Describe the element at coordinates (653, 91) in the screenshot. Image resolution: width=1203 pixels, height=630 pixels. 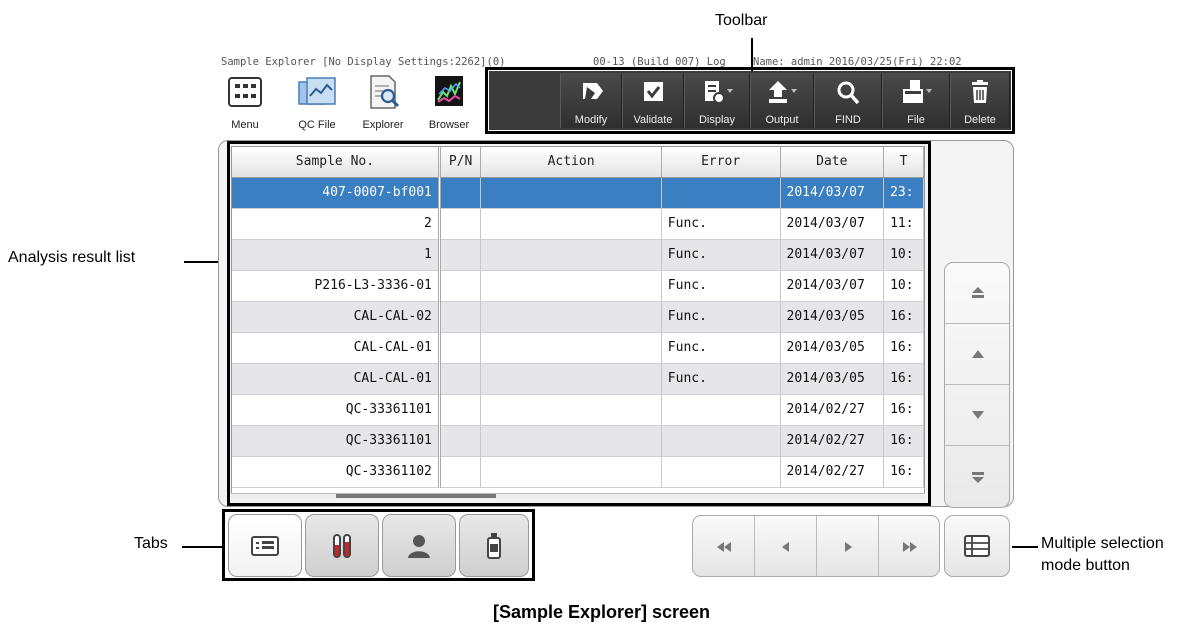
I see `validate-check-icon` at that location.